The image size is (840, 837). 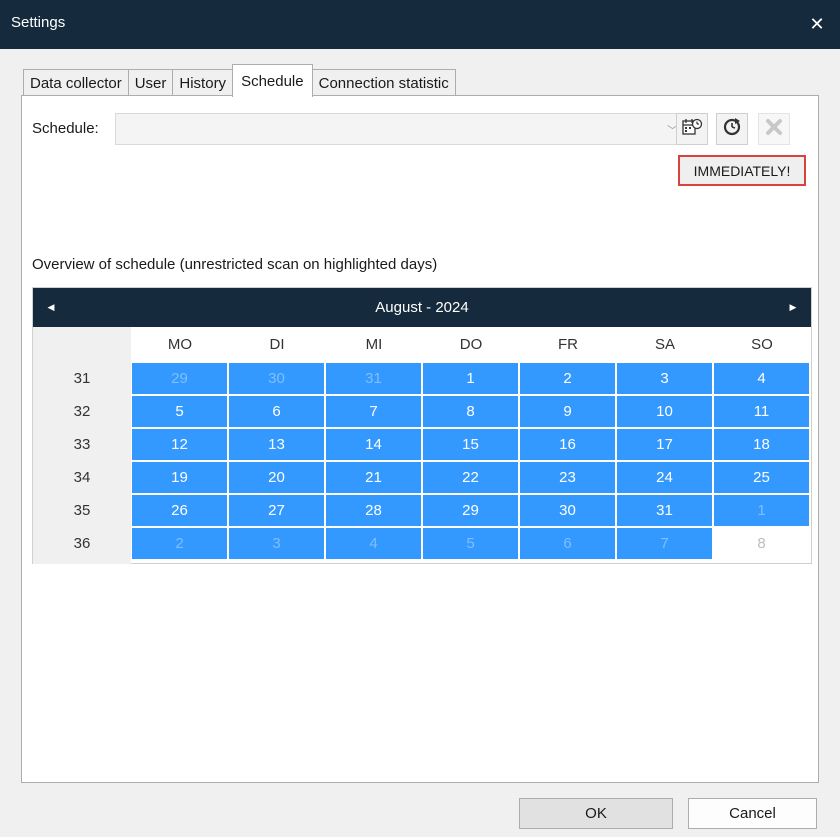 I want to click on calendar-day: 25, so click(x=761, y=477).